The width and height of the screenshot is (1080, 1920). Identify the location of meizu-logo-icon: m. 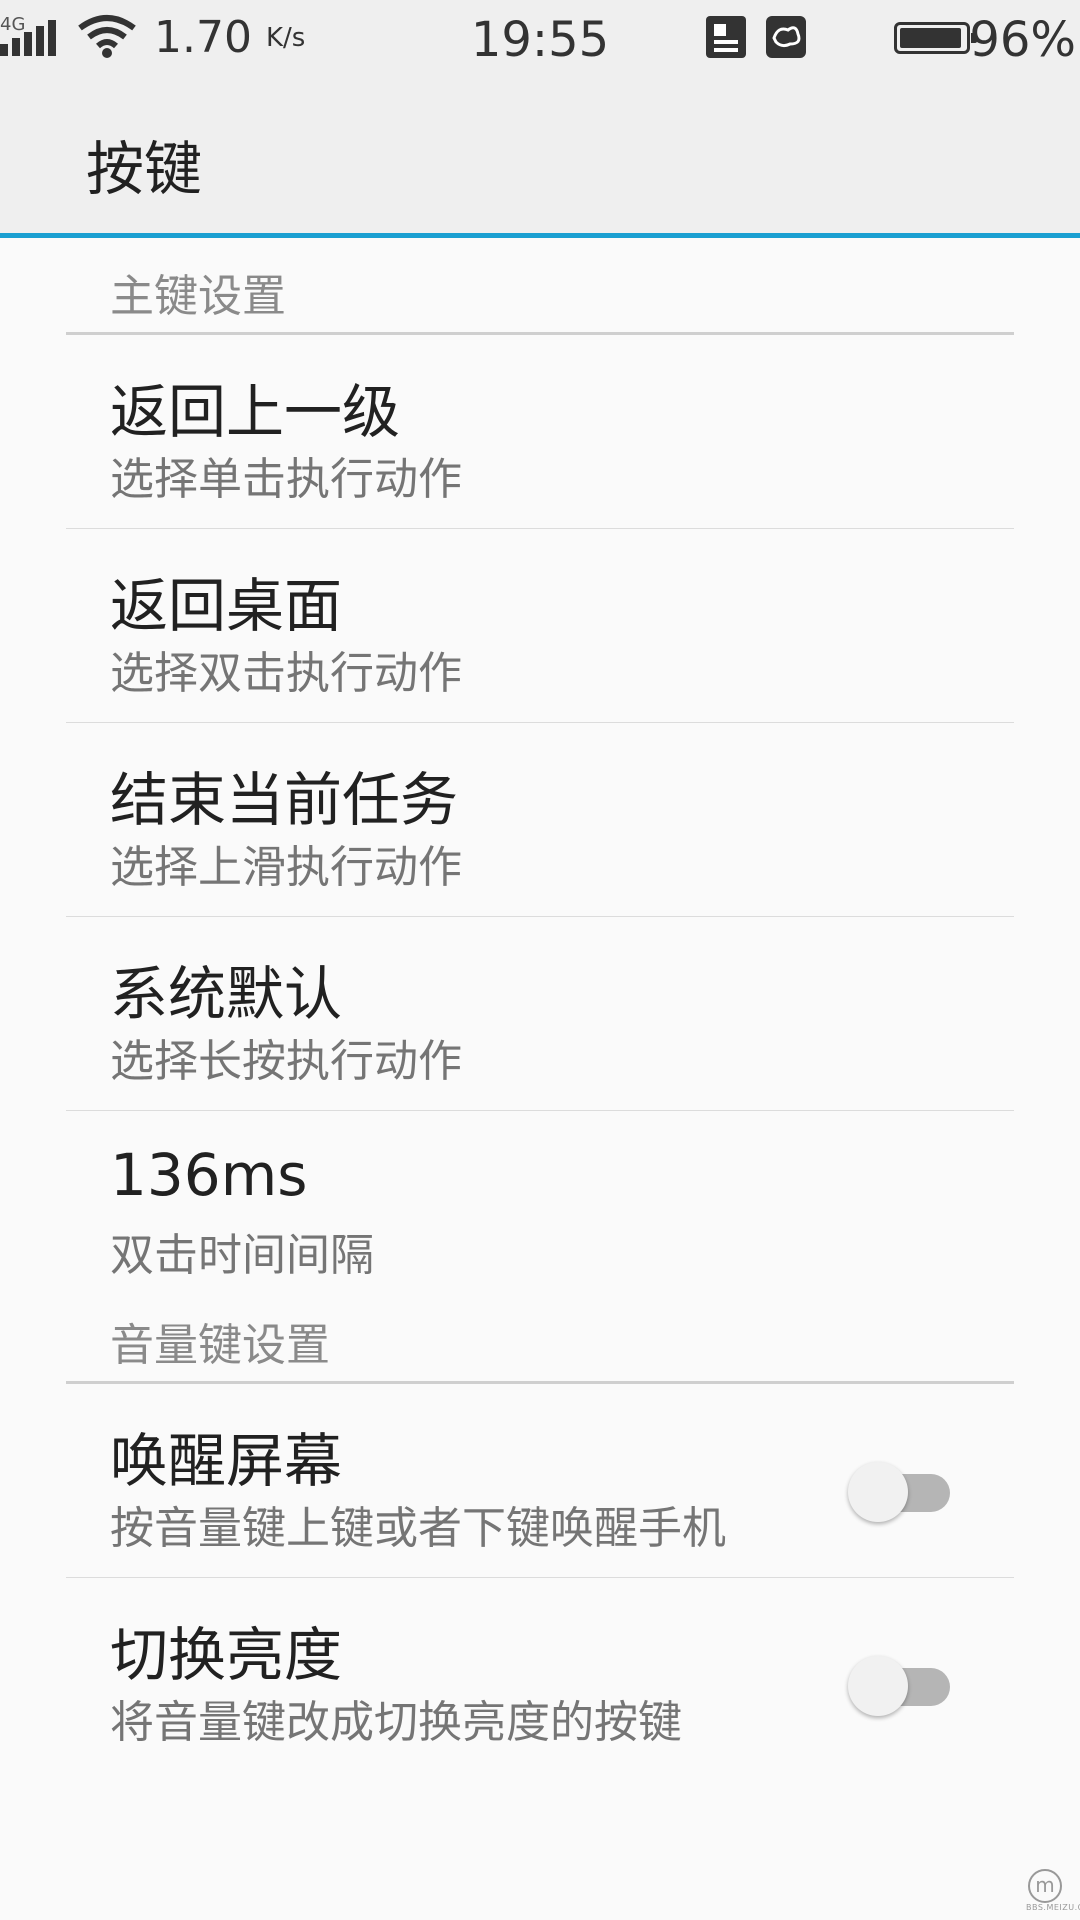
(1045, 1886).